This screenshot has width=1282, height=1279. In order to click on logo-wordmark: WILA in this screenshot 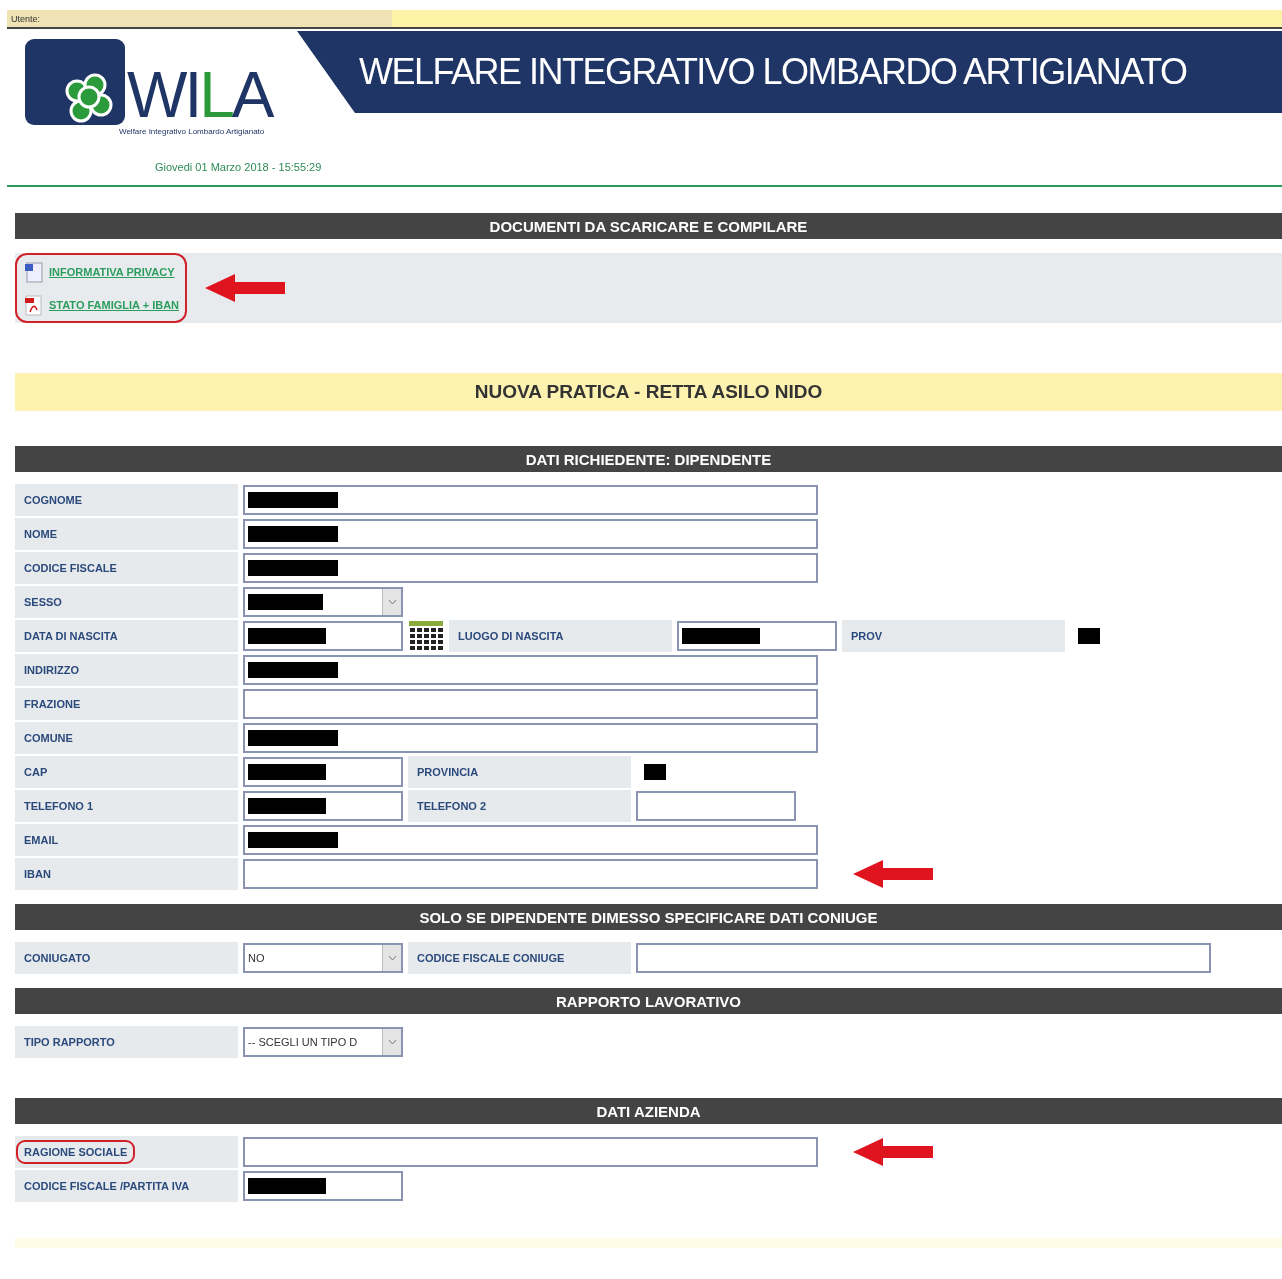, I will do `click(199, 95)`.